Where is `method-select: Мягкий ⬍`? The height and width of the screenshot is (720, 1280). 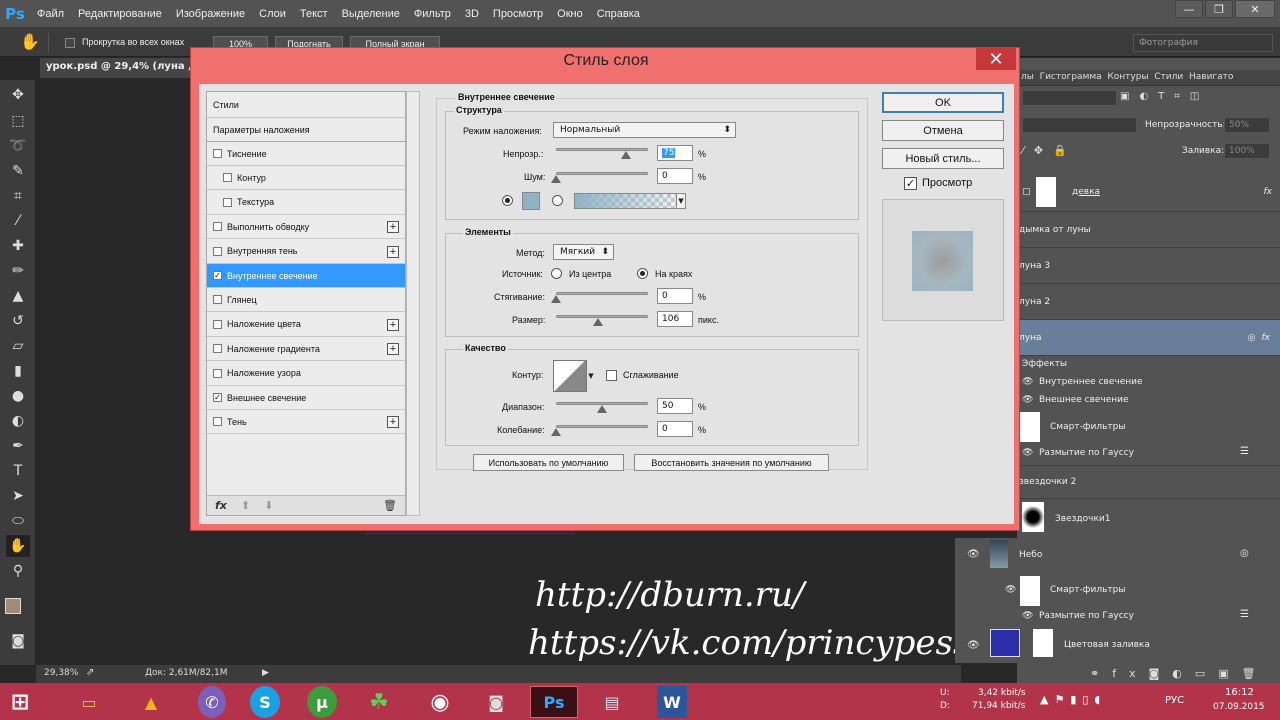
method-select: Мягкий ⬍ is located at coordinates (583, 252).